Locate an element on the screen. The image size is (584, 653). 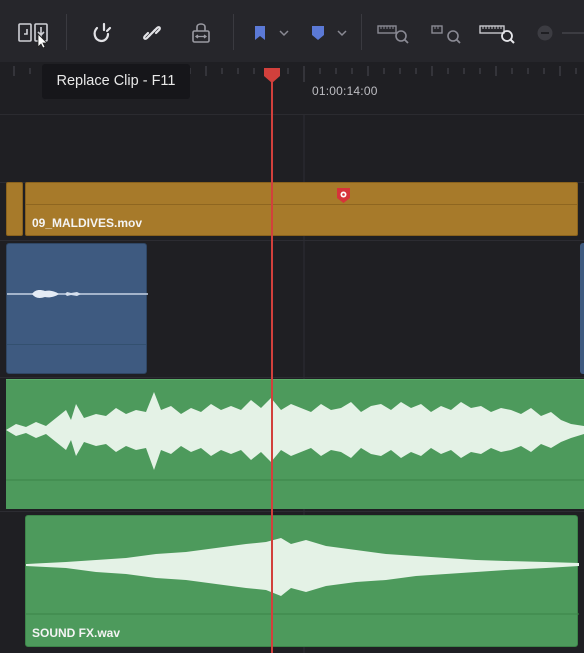
zoom-detail-icon is located at coordinates (446, 34).